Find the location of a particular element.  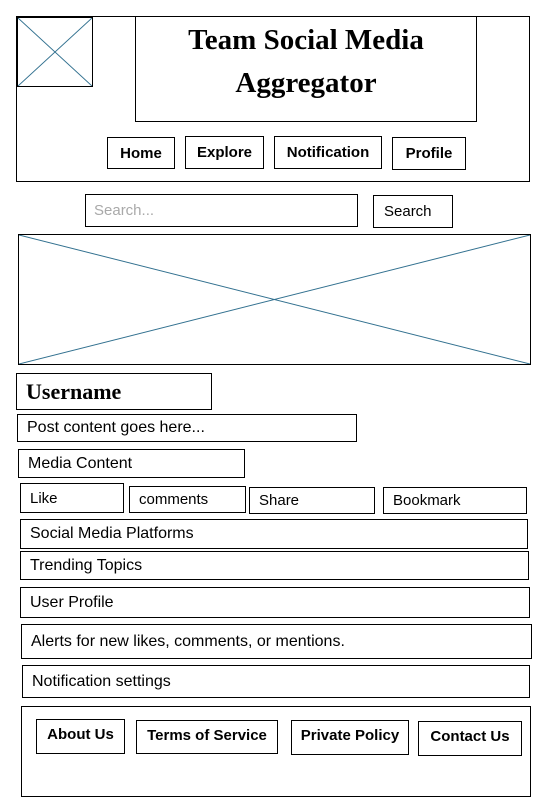

bookmark-button: Bookmark is located at coordinates (455, 500).